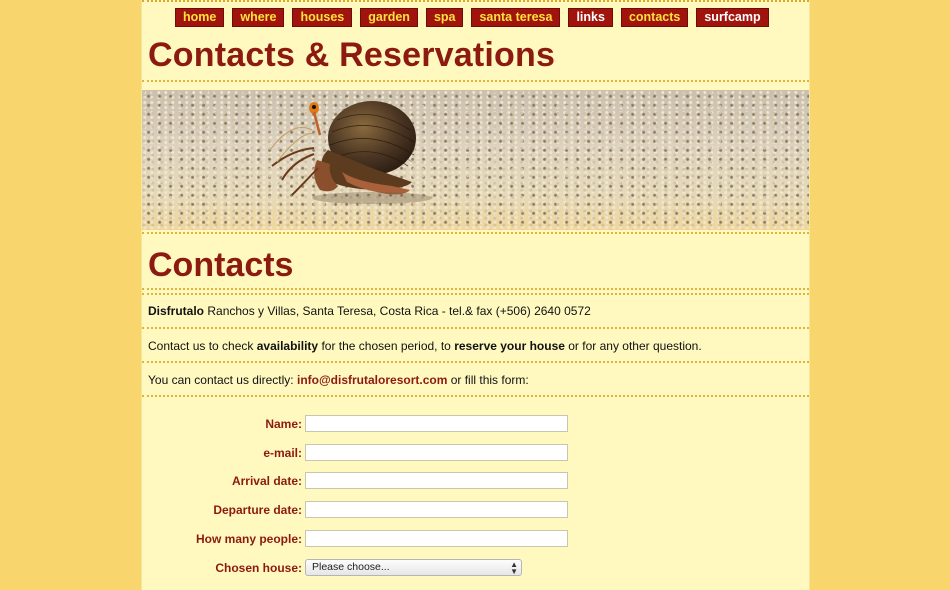 The width and height of the screenshot is (950, 590). What do you see at coordinates (258, 17) in the screenshot?
I see `nav-where: where` at bounding box center [258, 17].